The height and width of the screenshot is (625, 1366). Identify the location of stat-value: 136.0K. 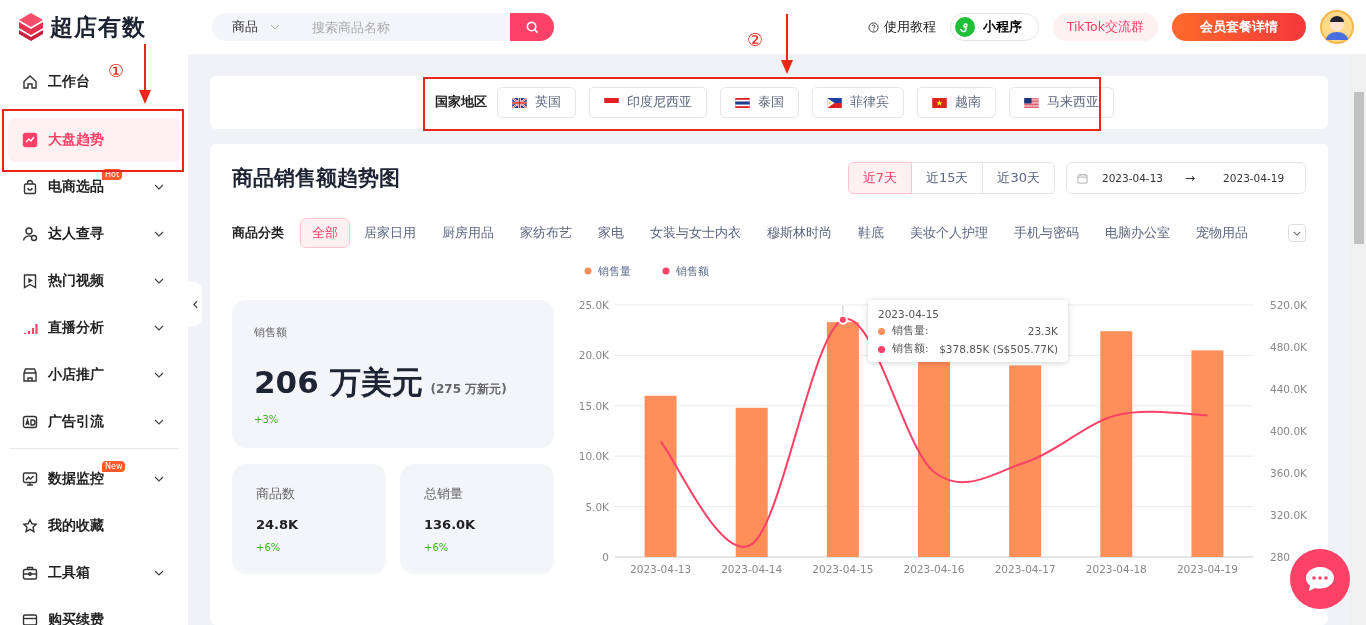
(450, 524).